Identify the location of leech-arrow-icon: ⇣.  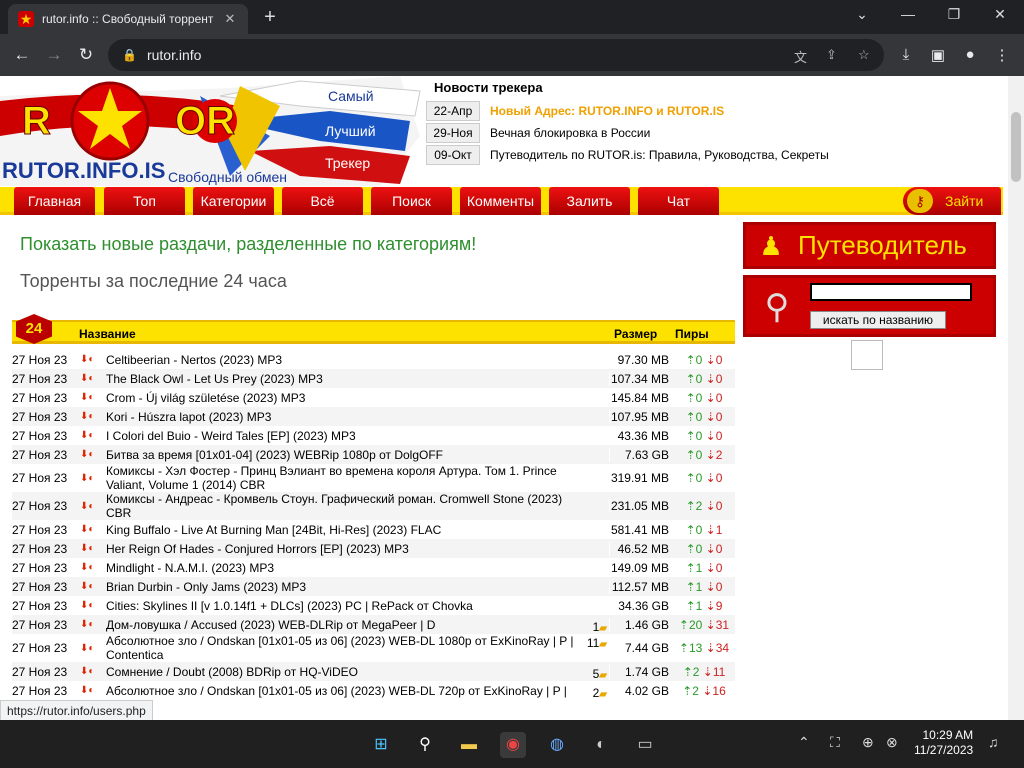
(710, 529).